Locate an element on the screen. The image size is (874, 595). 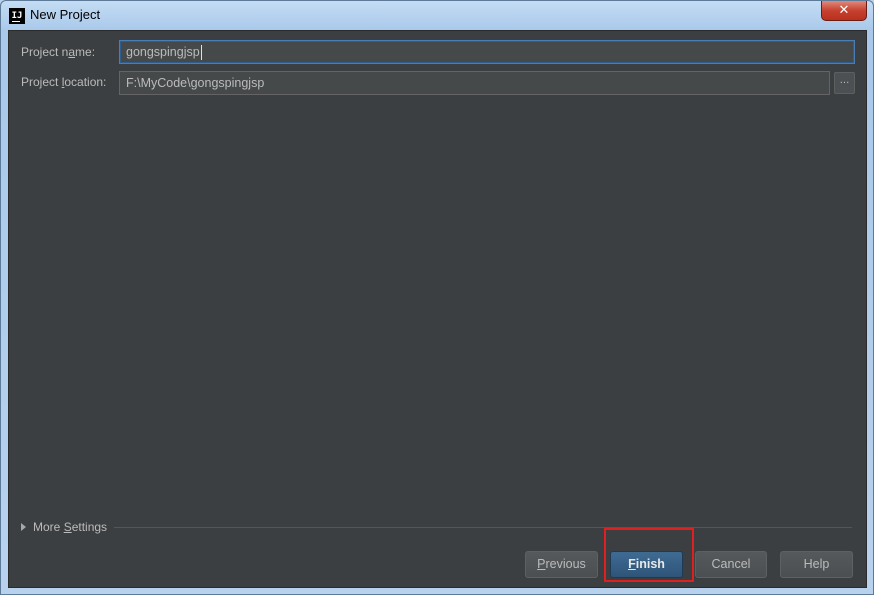
project-name-label: Project name: is located at coordinates (58, 52).